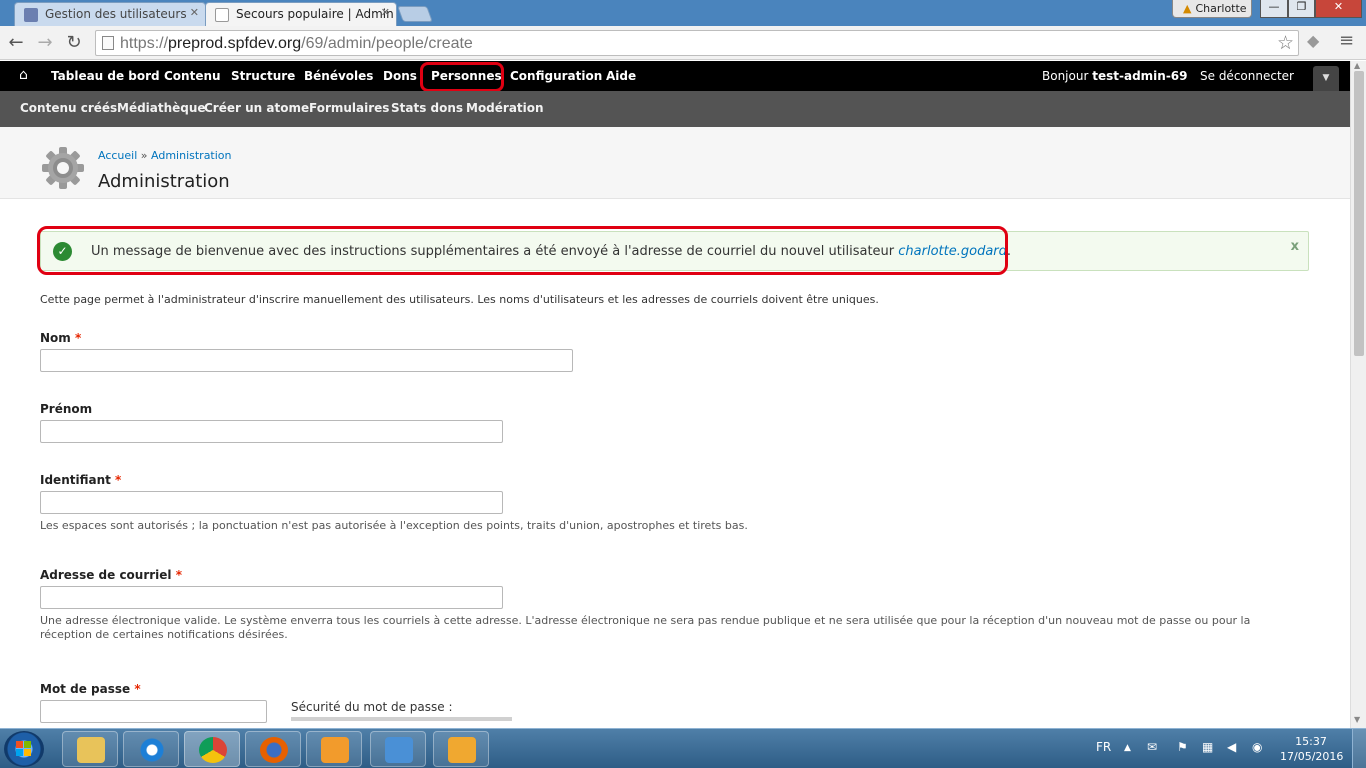 The width and height of the screenshot is (1366, 768). I want to click on warning-icon: ▲, so click(1187, 8).